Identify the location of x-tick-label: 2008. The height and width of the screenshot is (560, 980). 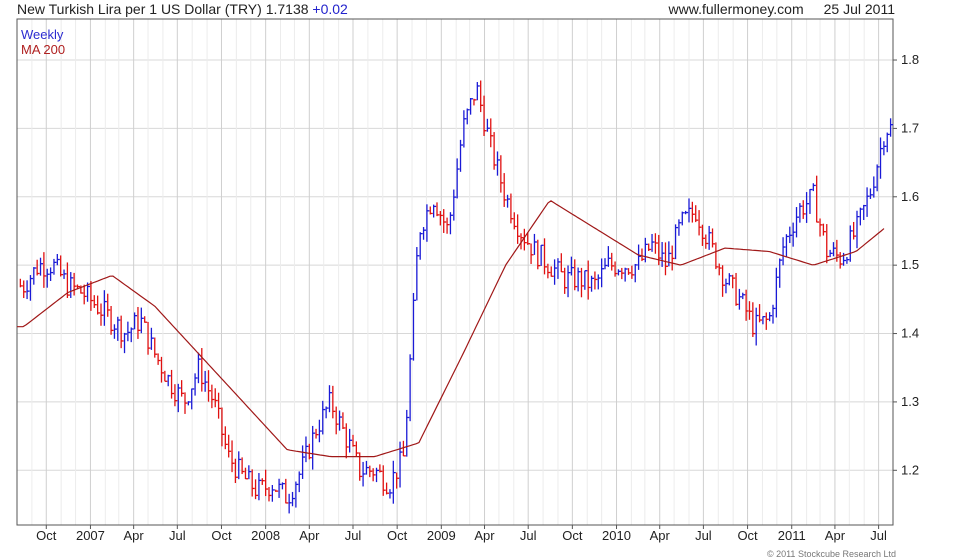
(265, 535).